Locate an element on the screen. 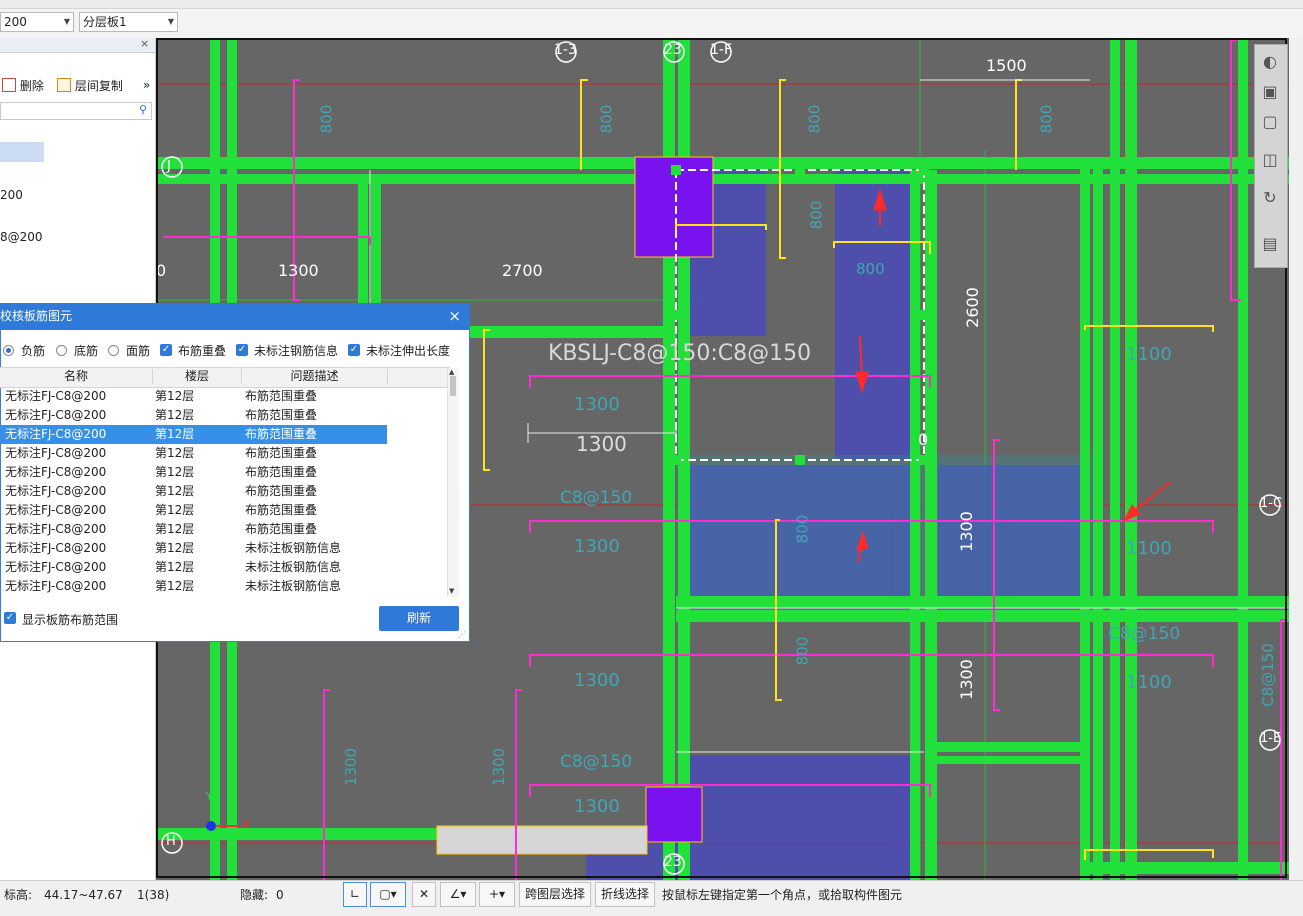 This screenshot has width=1303, height=916. floor-select-value: 200 is located at coordinates (15, 22).